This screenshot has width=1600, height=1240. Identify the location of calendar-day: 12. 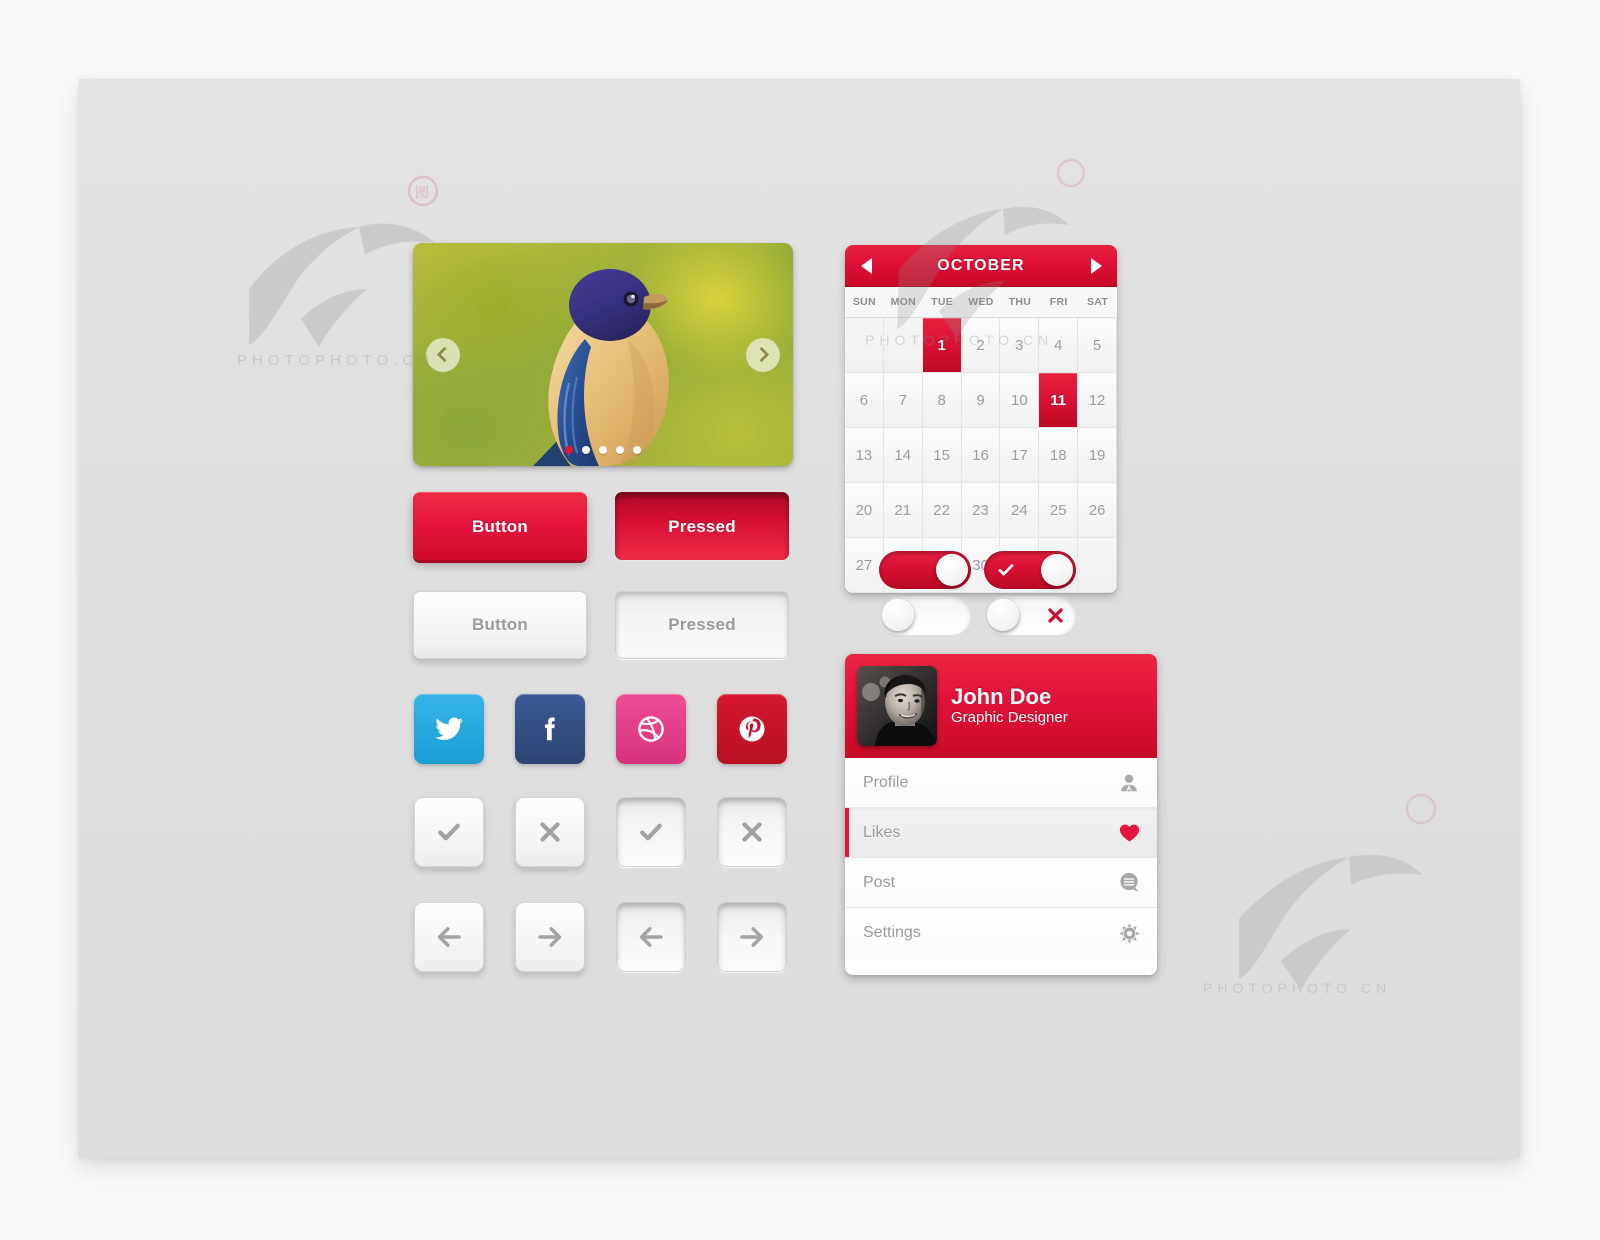
(1097, 400).